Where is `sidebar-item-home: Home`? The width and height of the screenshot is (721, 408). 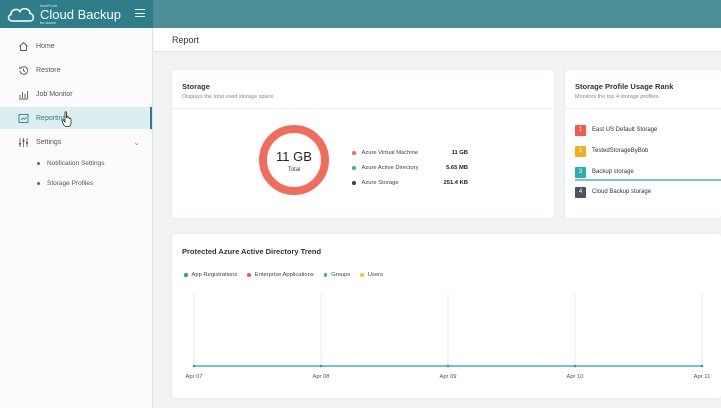 sidebar-item-home: Home is located at coordinates (76, 46).